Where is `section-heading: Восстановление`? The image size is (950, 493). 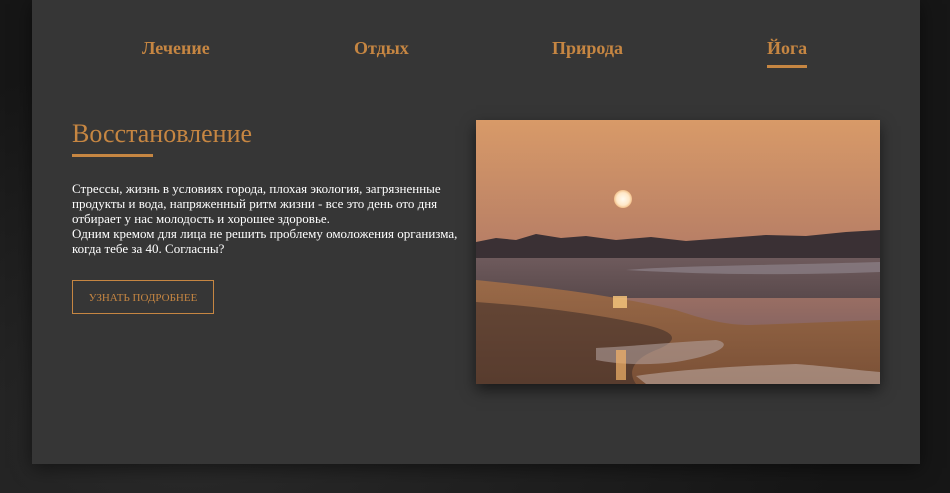 section-heading: Восстановление is located at coordinates (162, 133).